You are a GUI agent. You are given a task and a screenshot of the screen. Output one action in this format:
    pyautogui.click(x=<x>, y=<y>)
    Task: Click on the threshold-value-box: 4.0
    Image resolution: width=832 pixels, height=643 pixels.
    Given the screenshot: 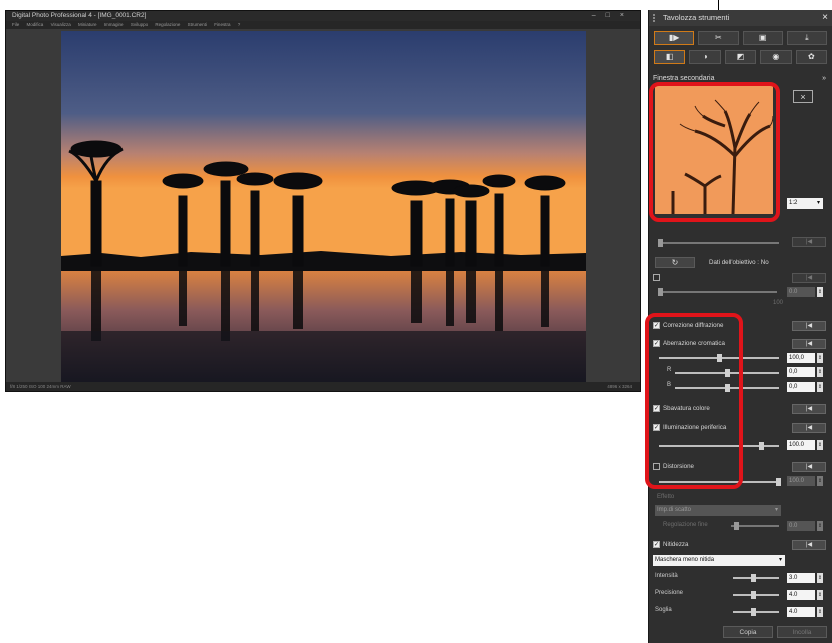 What is the action you would take?
    pyautogui.click(x=801, y=612)
    